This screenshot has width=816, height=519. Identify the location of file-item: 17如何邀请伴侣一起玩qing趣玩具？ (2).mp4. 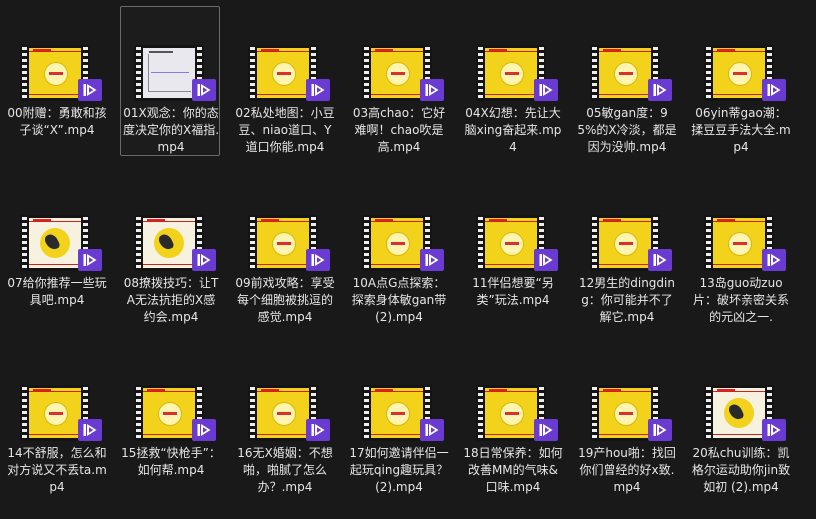
(398, 439).